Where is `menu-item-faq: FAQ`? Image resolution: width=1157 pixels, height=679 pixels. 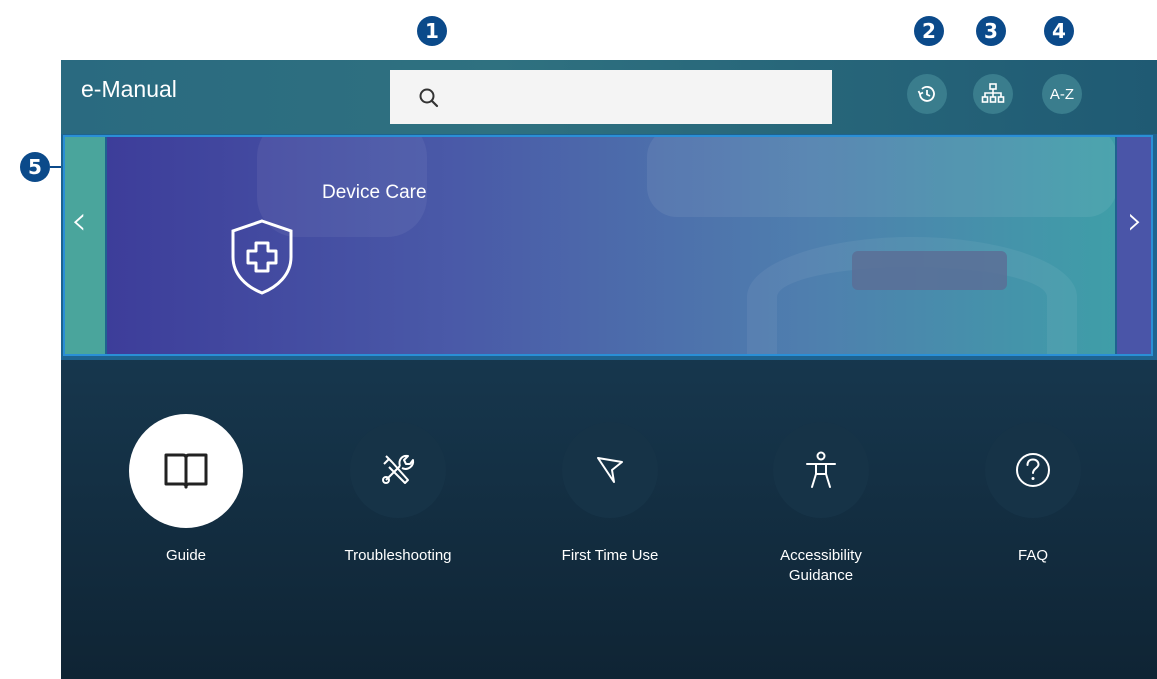 menu-item-faq: FAQ is located at coordinates (1033, 494).